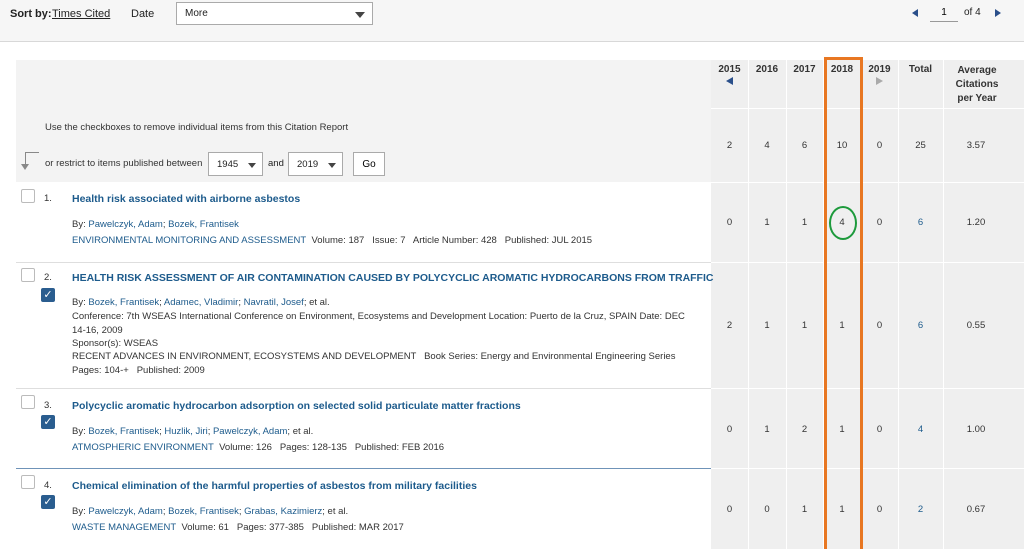 This screenshot has width=1024, height=549. I want to click on author-link: Huzlik, Jiri, so click(185, 431).